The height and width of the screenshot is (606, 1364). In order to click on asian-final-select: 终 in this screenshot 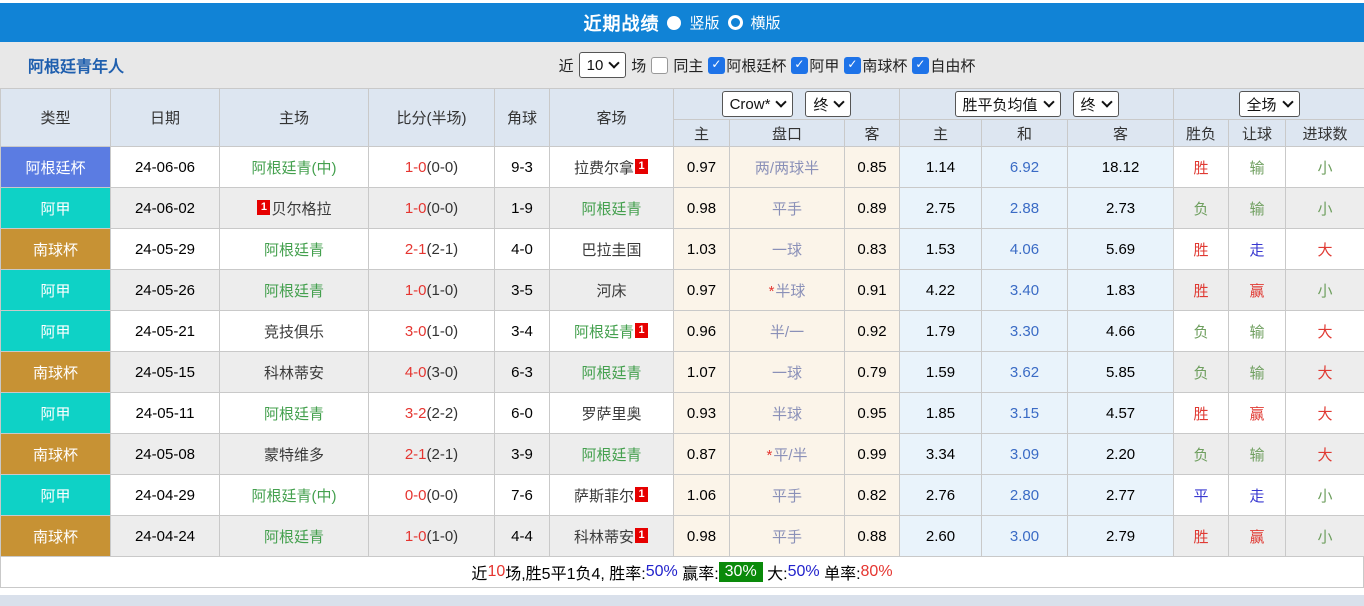, I will do `click(828, 104)`.